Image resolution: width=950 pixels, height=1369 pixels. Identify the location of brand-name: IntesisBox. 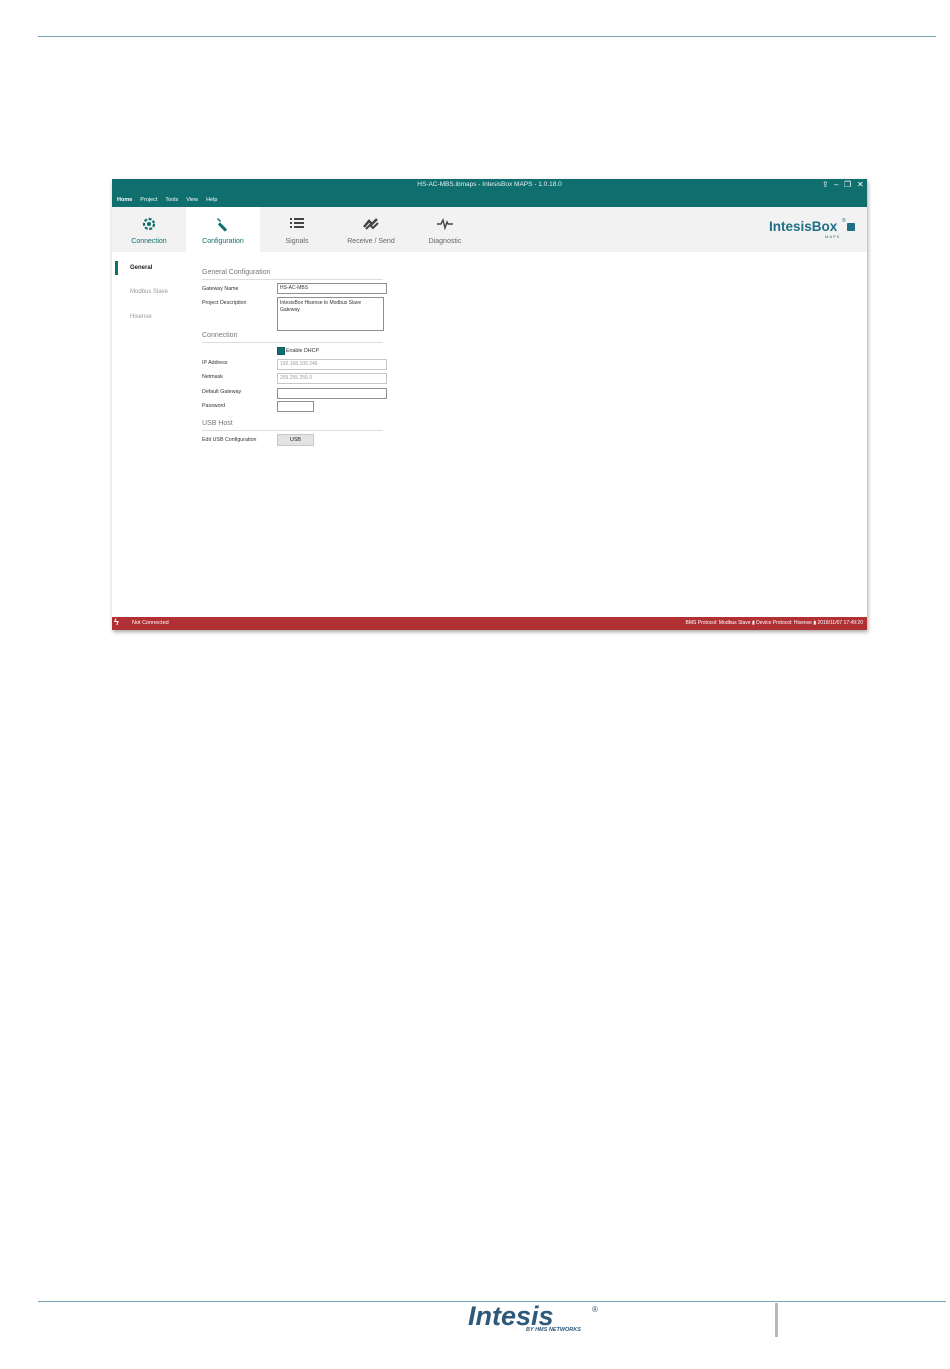
(803, 226).